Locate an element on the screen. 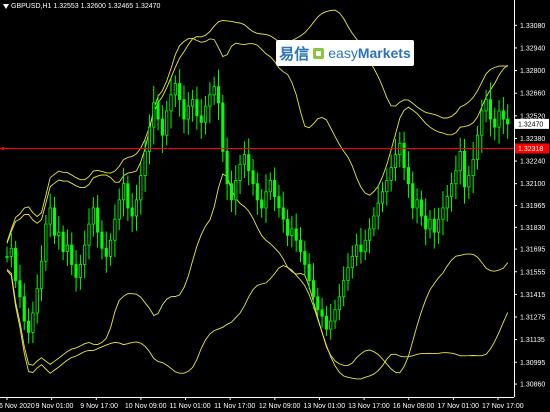  price-tick-label: 1.31830 is located at coordinates (532, 228).